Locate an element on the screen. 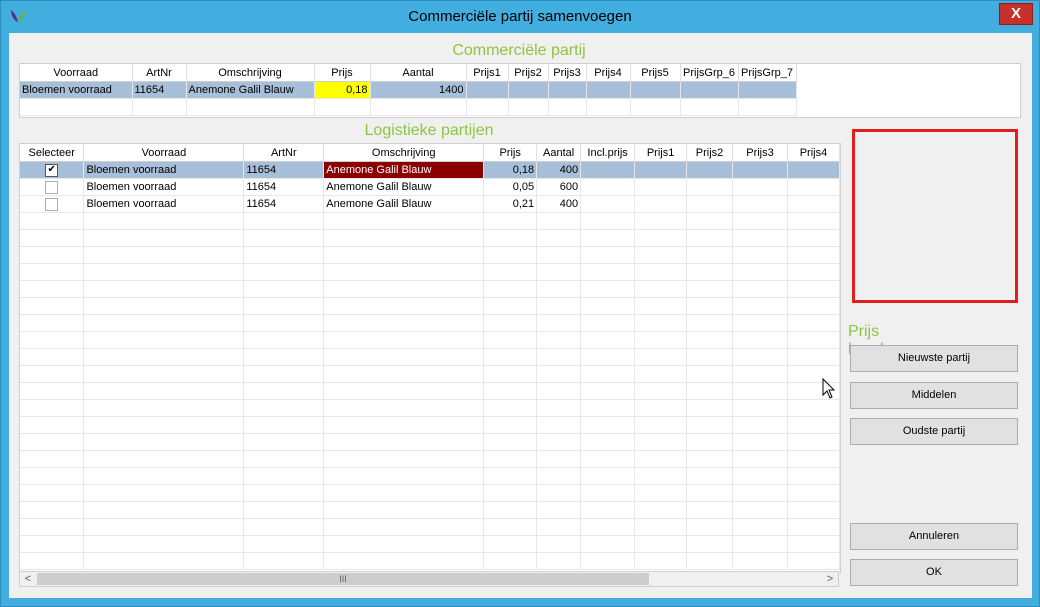 The image size is (1040, 607). horizontal-scrollbar: < III > is located at coordinates (429, 579).